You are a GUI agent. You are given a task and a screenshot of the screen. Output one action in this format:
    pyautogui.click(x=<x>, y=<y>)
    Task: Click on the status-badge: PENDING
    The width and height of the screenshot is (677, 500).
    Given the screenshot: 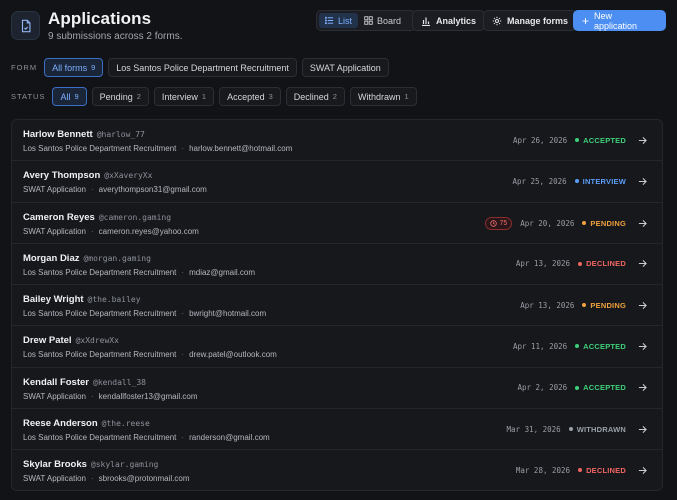 What is the action you would take?
    pyautogui.click(x=604, y=305)
    